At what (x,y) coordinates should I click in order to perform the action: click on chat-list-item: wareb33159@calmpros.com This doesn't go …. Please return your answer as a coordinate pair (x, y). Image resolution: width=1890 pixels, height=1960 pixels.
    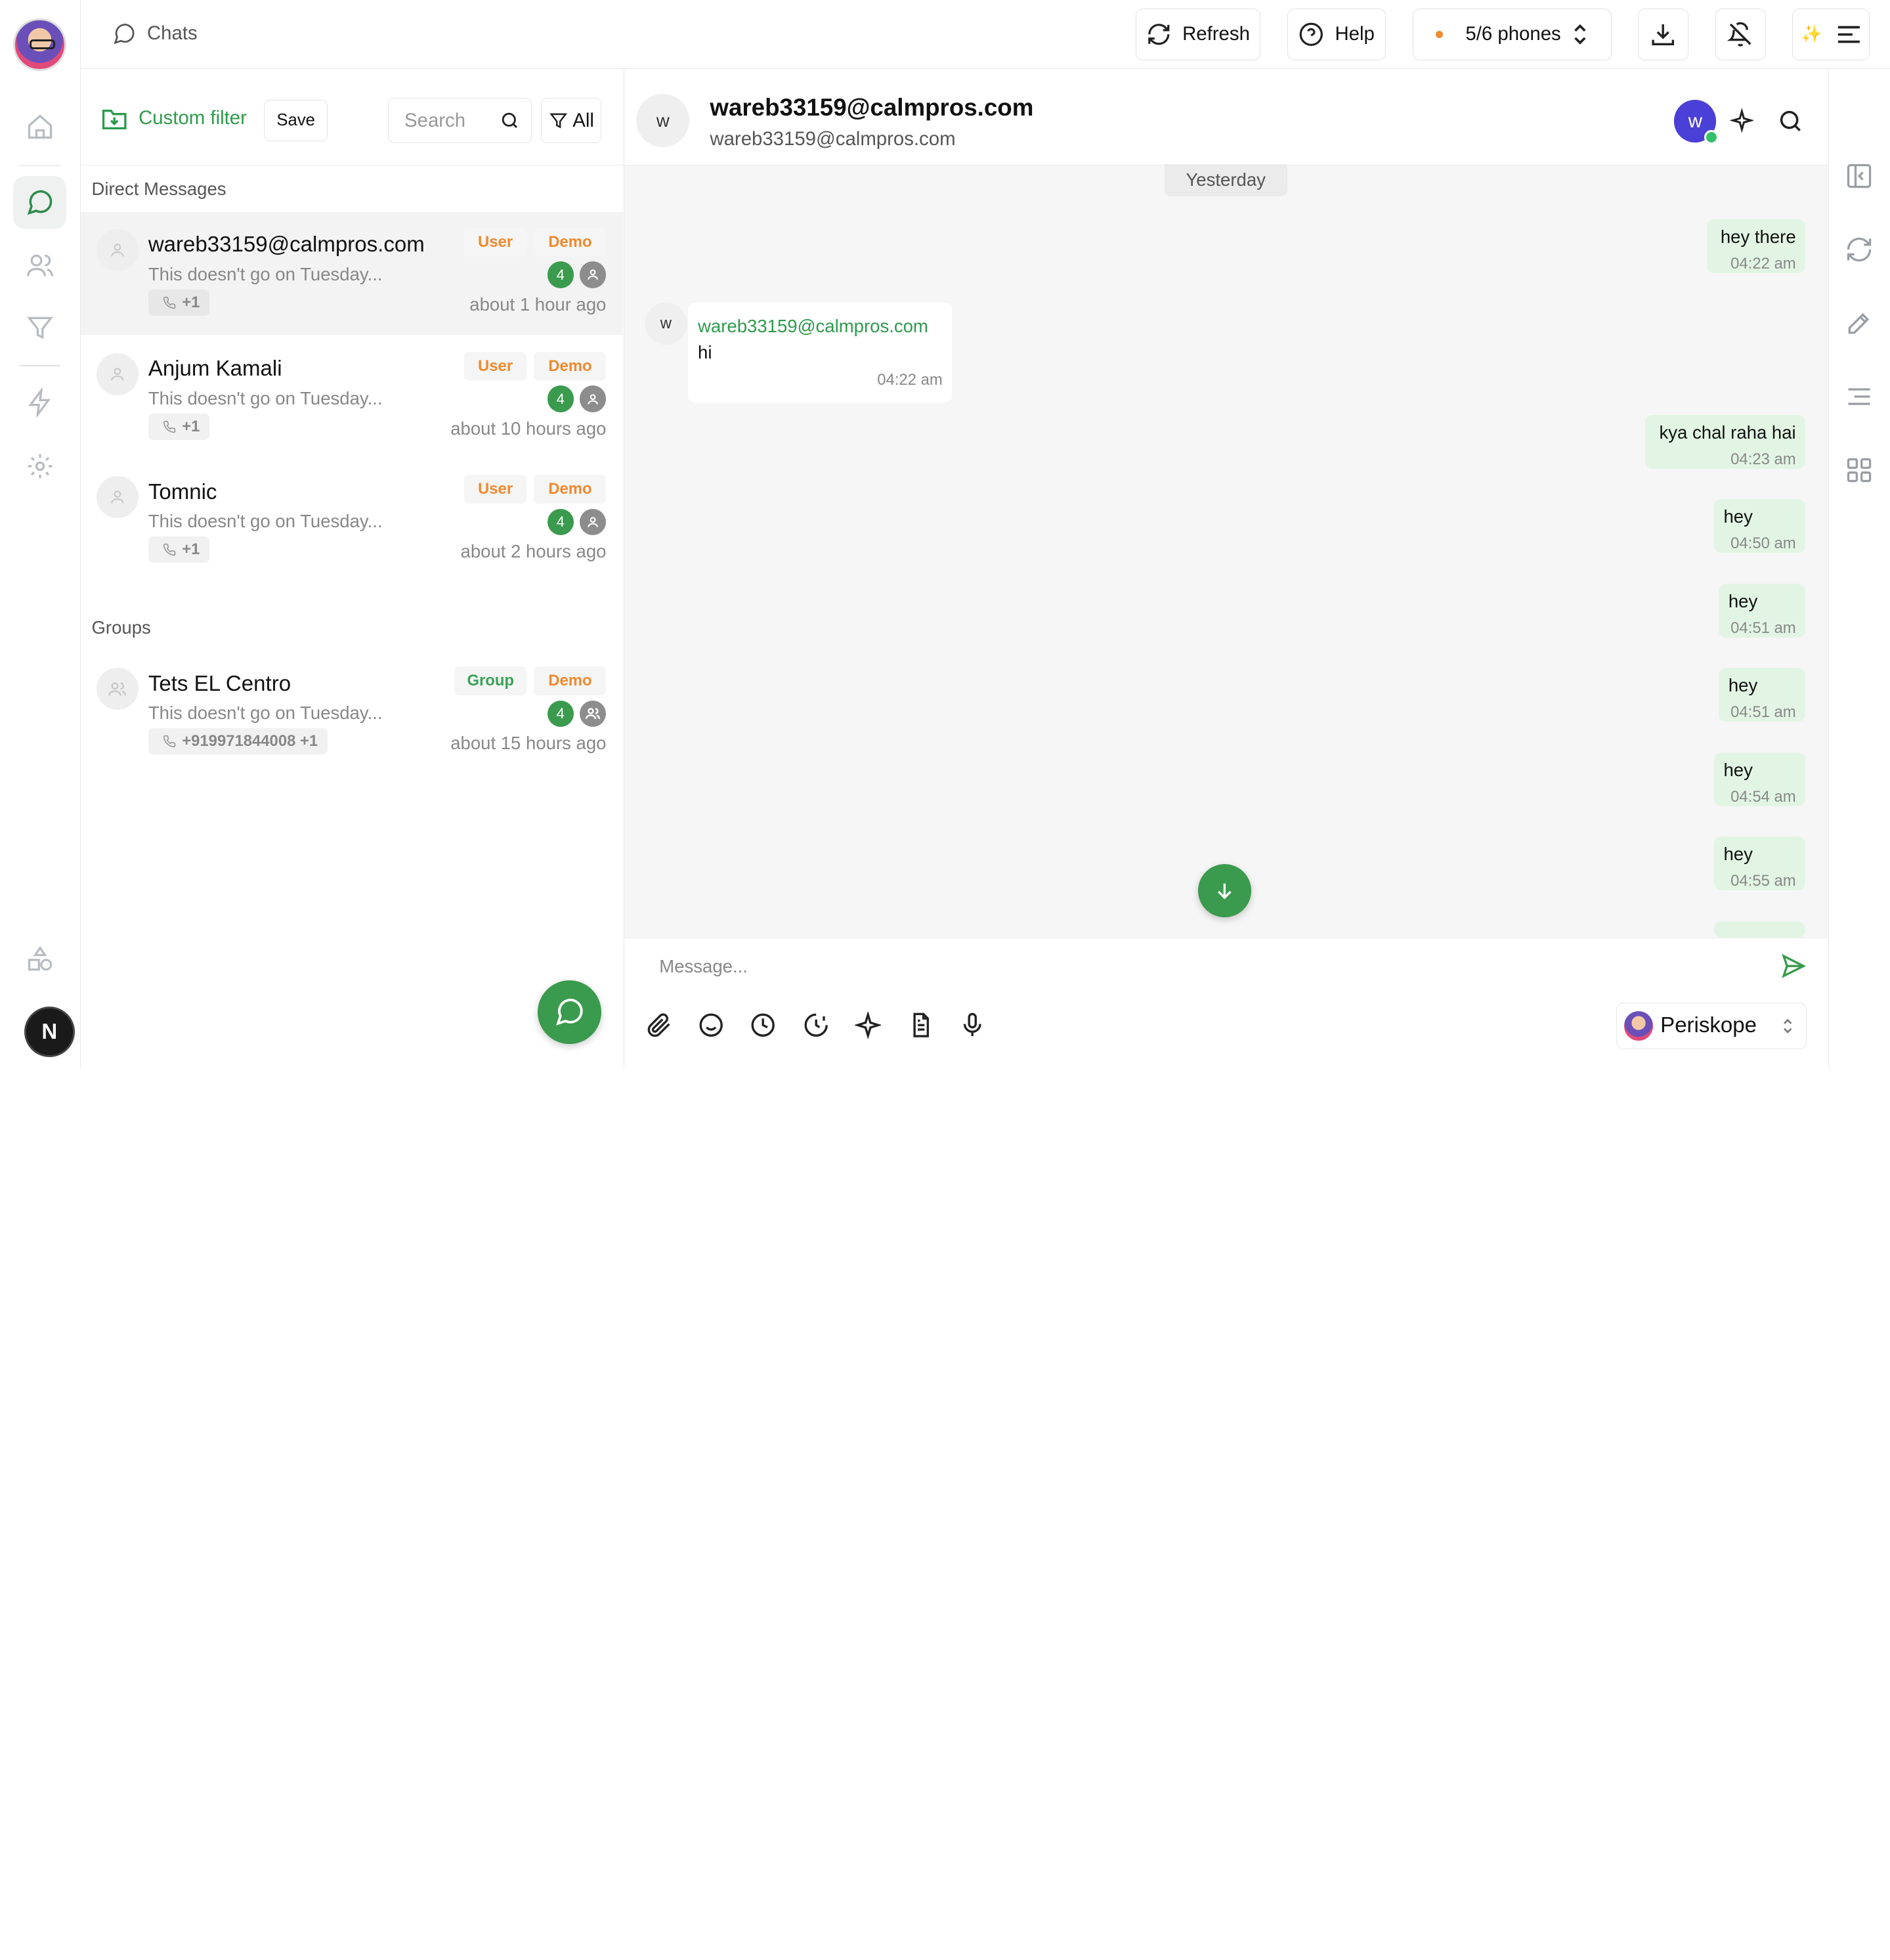
    Looking at the image, I should click on (353, 274).